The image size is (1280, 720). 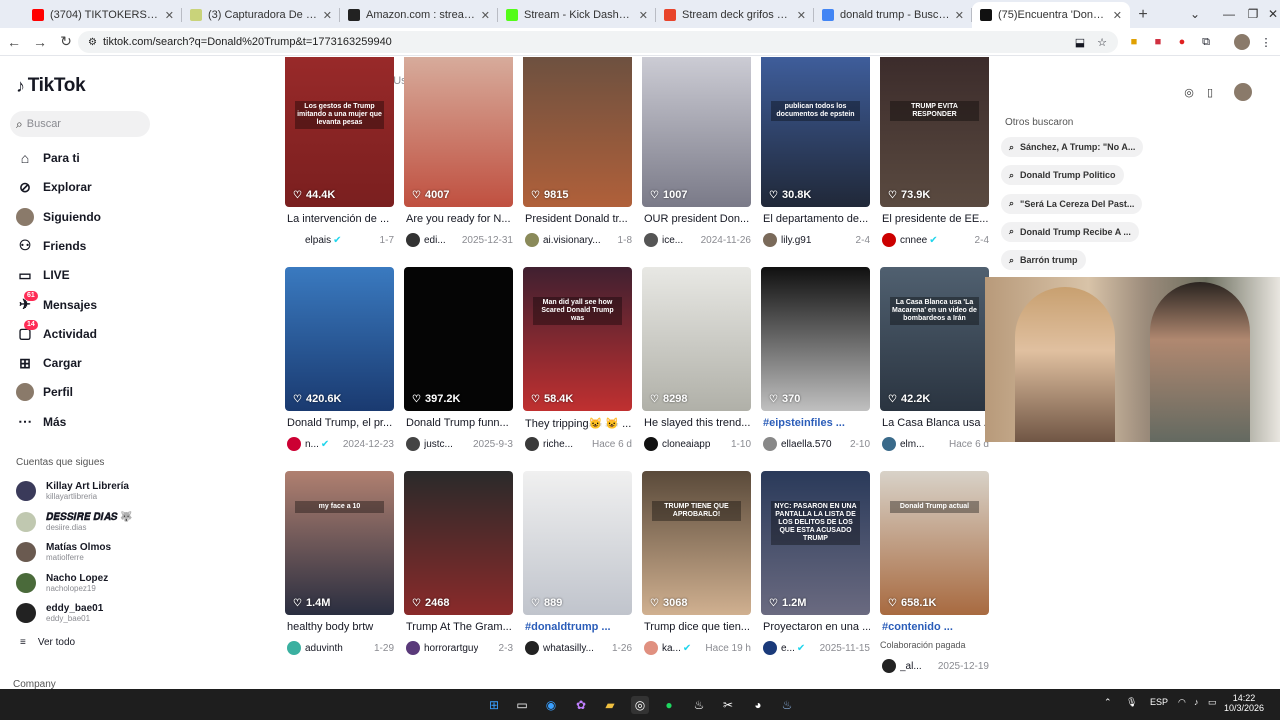 I want to click on creator-username: cnnee, so click(x=913, y=240).